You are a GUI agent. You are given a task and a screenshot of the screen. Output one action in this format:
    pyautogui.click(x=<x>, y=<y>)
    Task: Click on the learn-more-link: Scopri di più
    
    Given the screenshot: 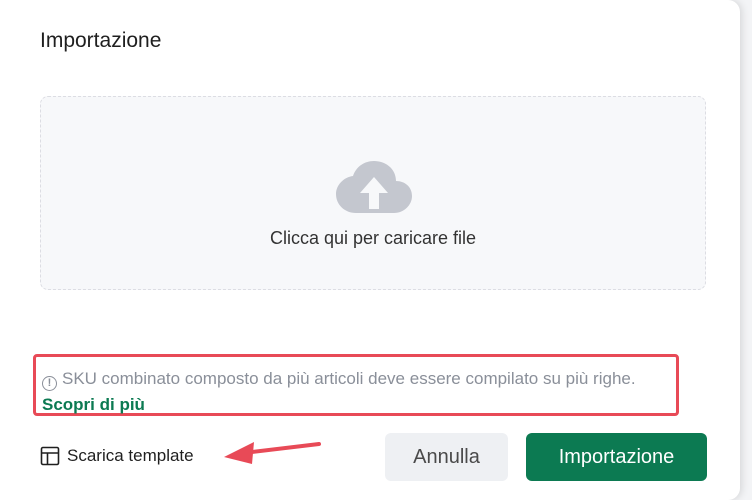 What is the action you would take?
    pyautogui.click(x=93, y=404)
    